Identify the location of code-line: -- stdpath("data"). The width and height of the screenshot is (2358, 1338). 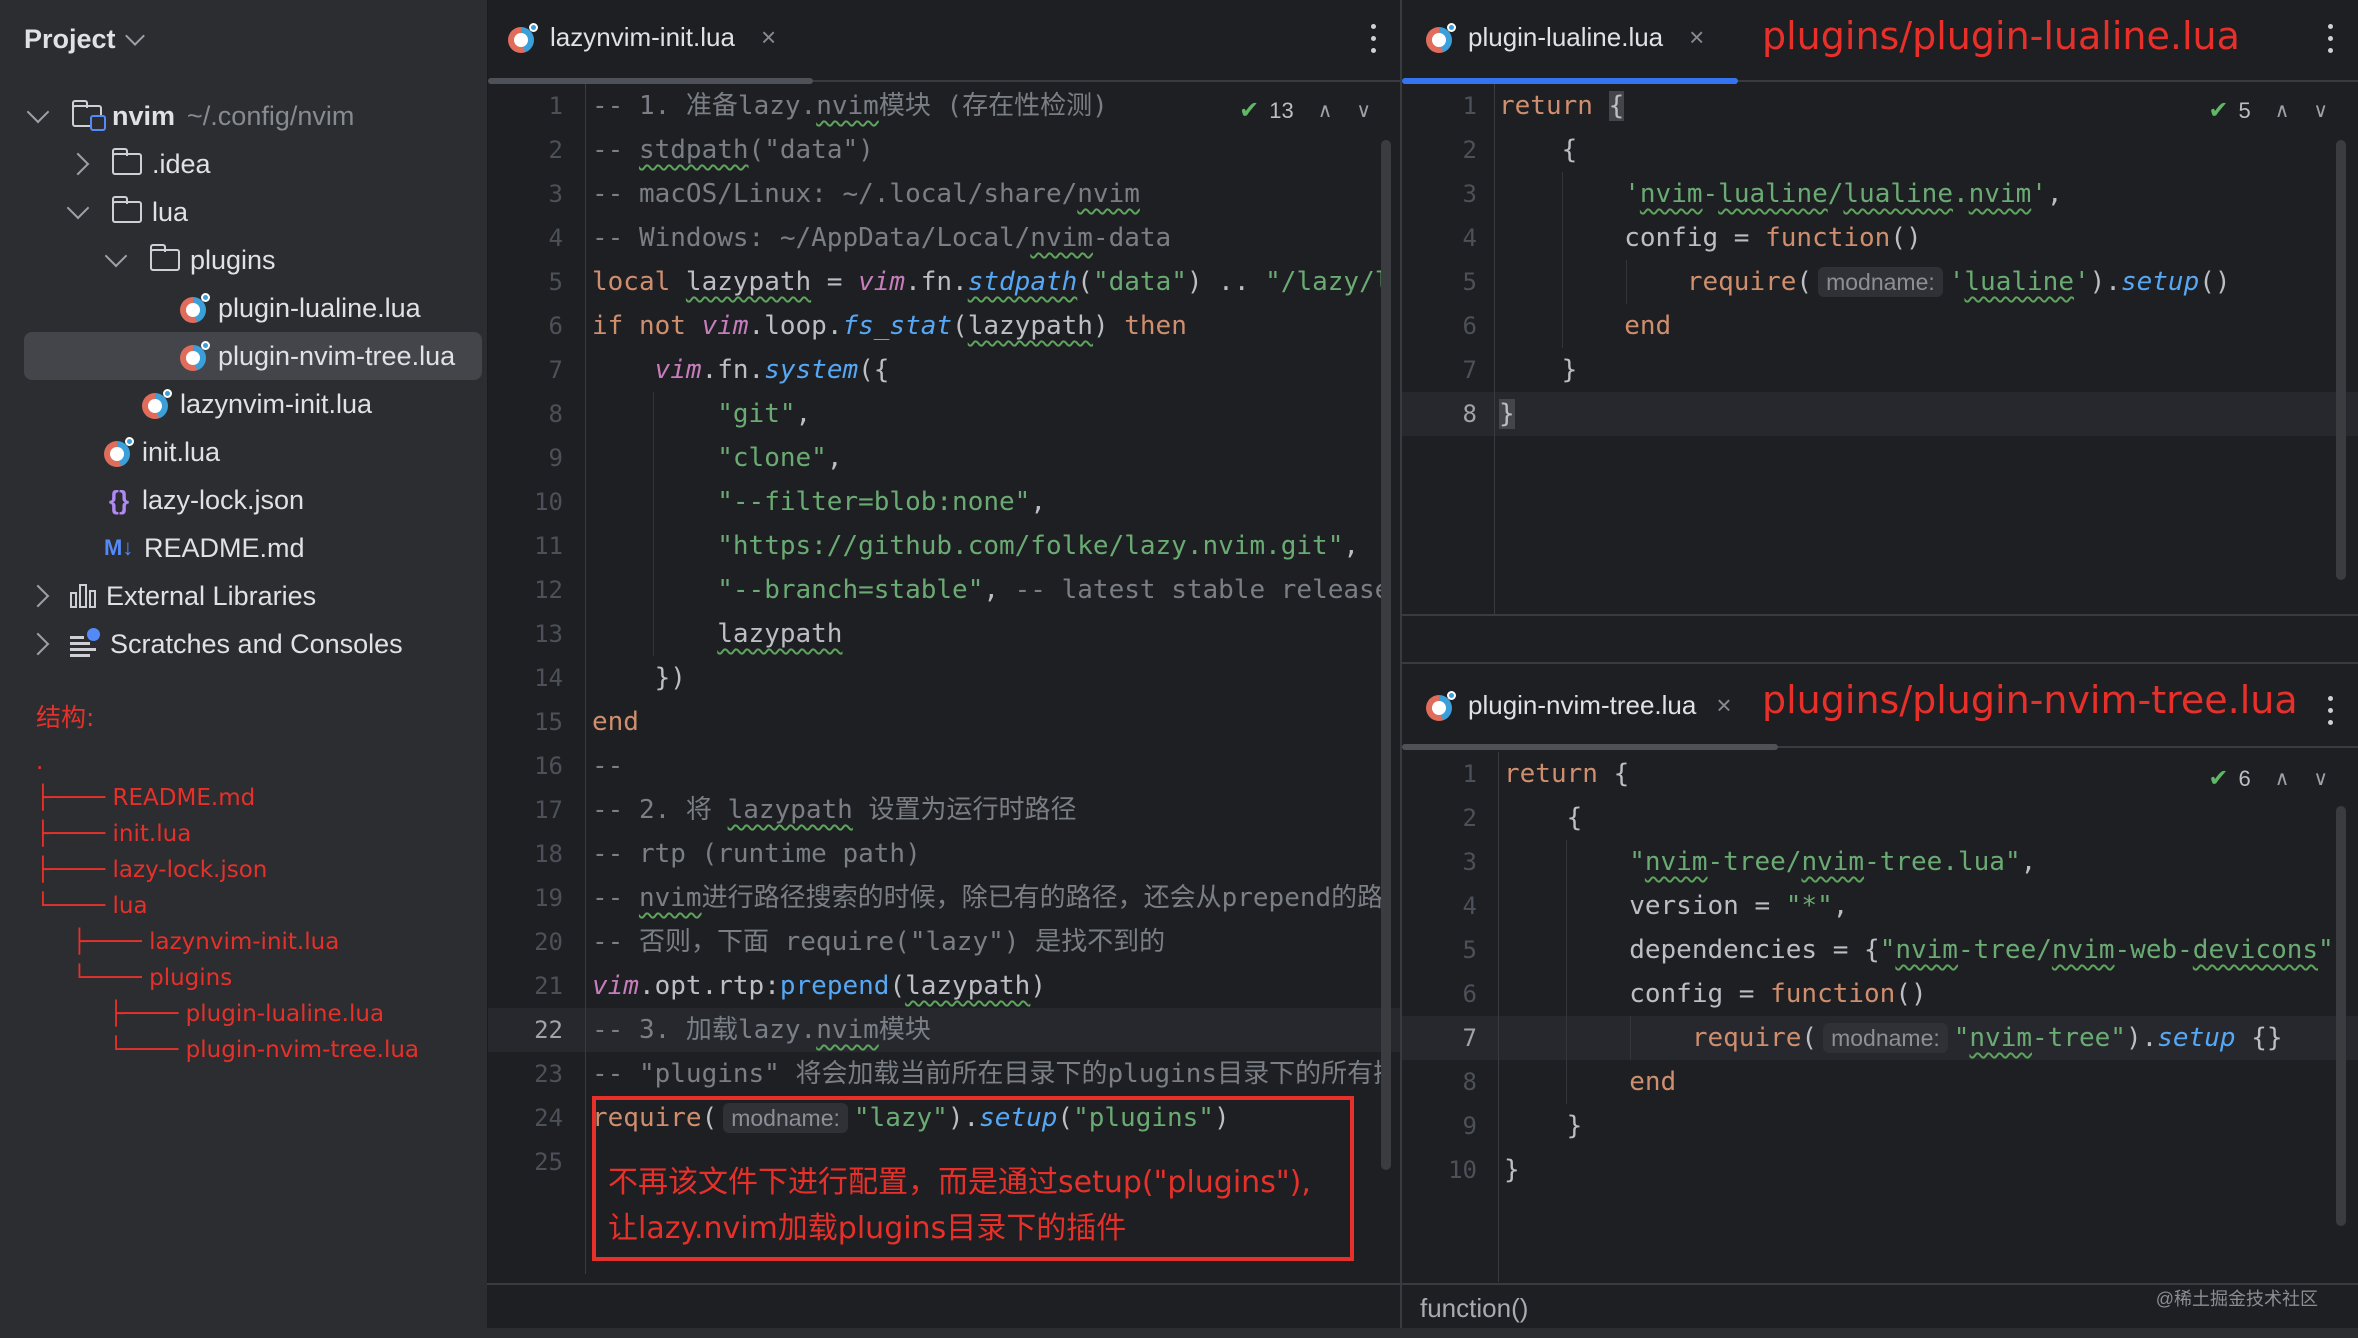
(987, 150).